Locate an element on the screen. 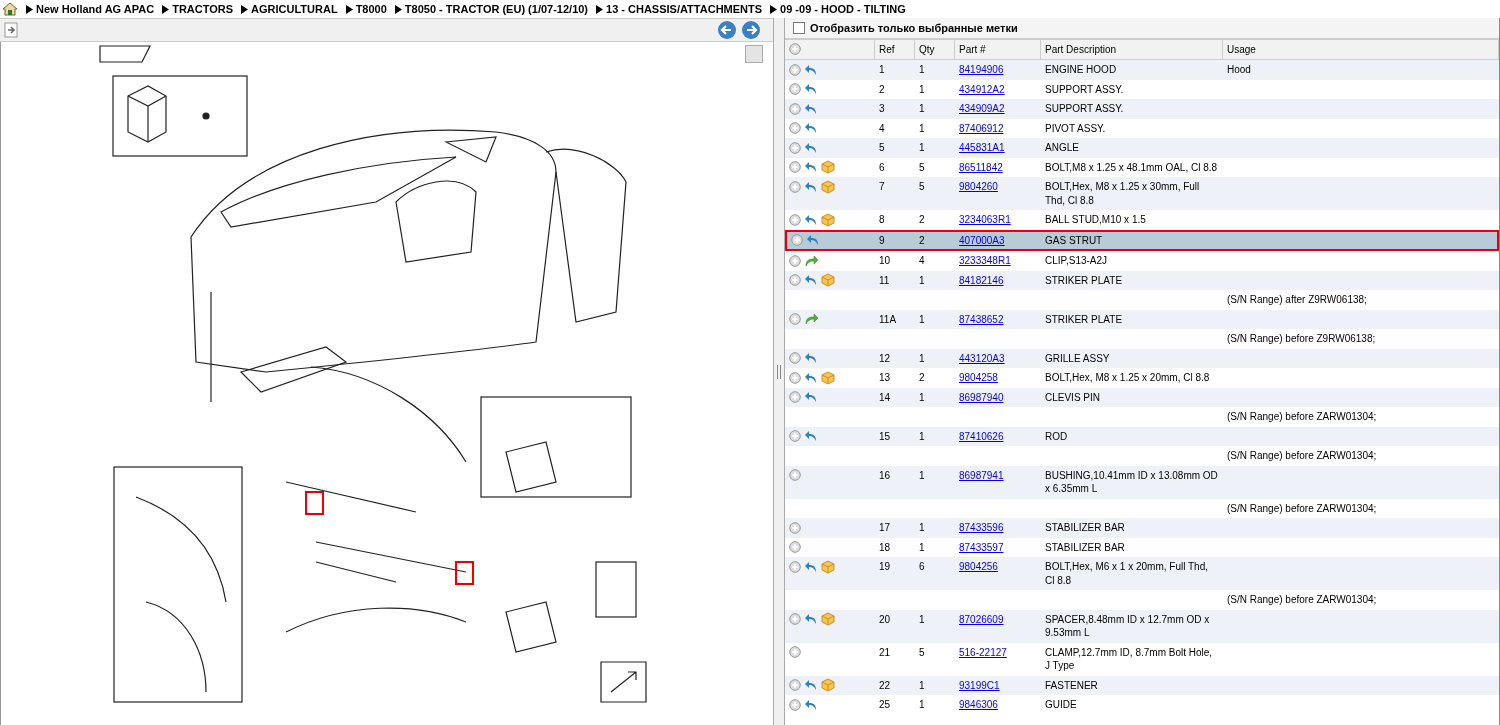  column-header: Qty is located at coordinates (935, 49).